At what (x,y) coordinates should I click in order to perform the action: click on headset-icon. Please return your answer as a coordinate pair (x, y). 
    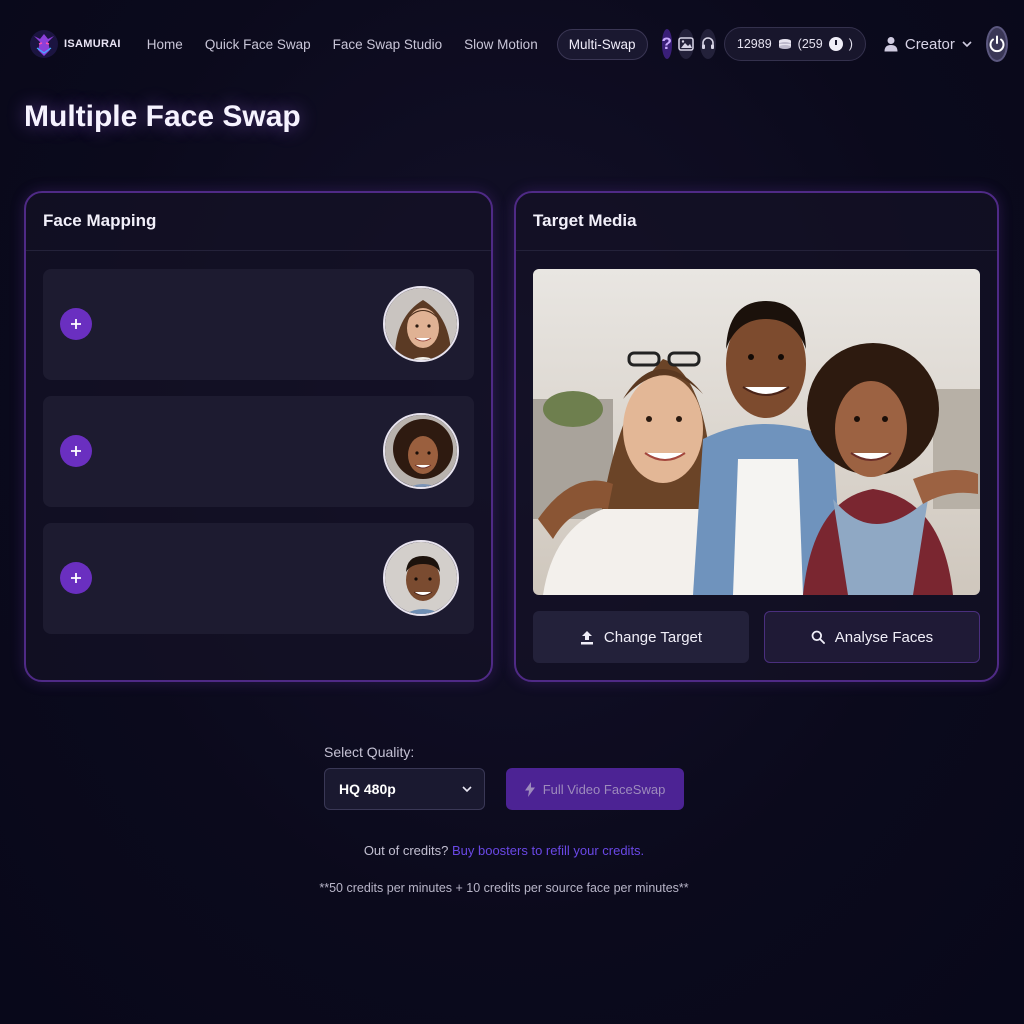
    Looking at the image, I should click on (707, 43).